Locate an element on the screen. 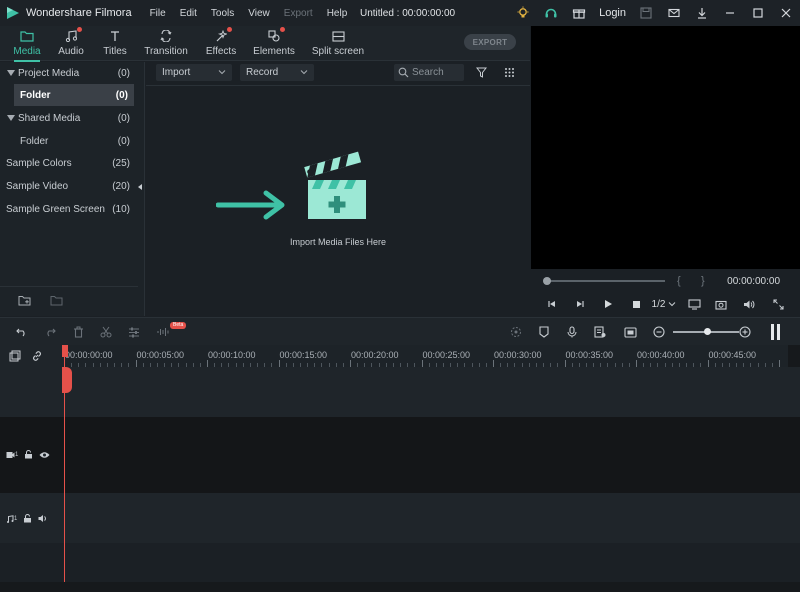 The height and width of the screenshot is (592, 800). pip-icon is located at coordinates (630, 332).